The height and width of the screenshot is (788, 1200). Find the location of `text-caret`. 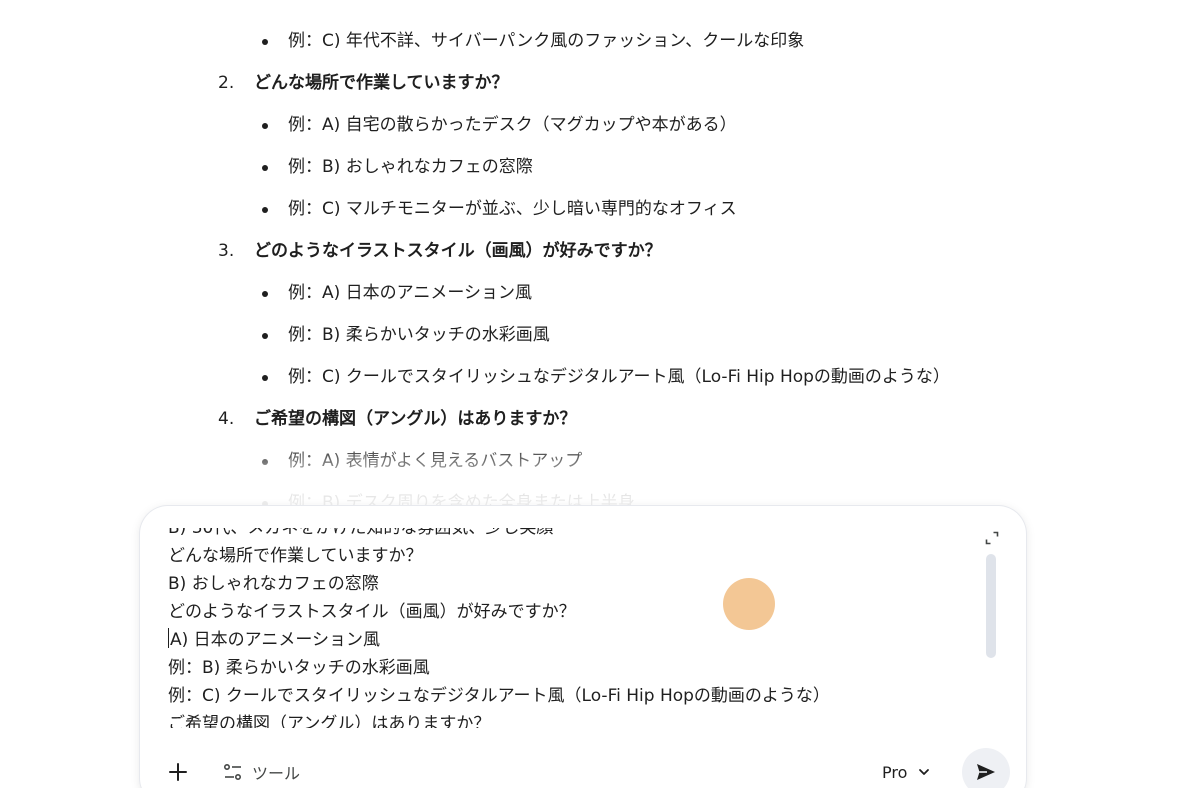

text-caret is located at coordinates (168, 638).